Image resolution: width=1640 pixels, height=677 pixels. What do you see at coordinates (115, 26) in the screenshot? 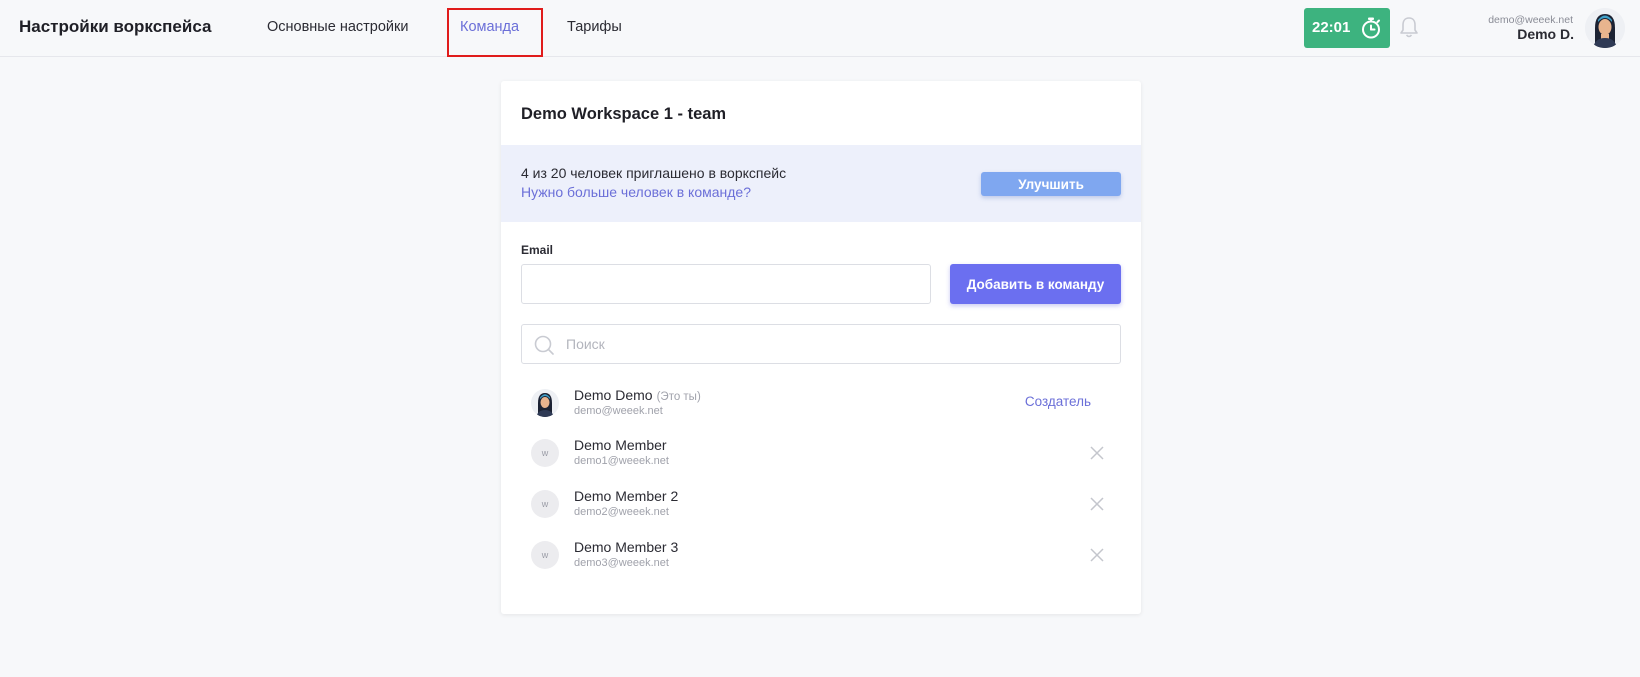
I see `page-title: Настройки воркспейса` at bounding box center [115, 26].